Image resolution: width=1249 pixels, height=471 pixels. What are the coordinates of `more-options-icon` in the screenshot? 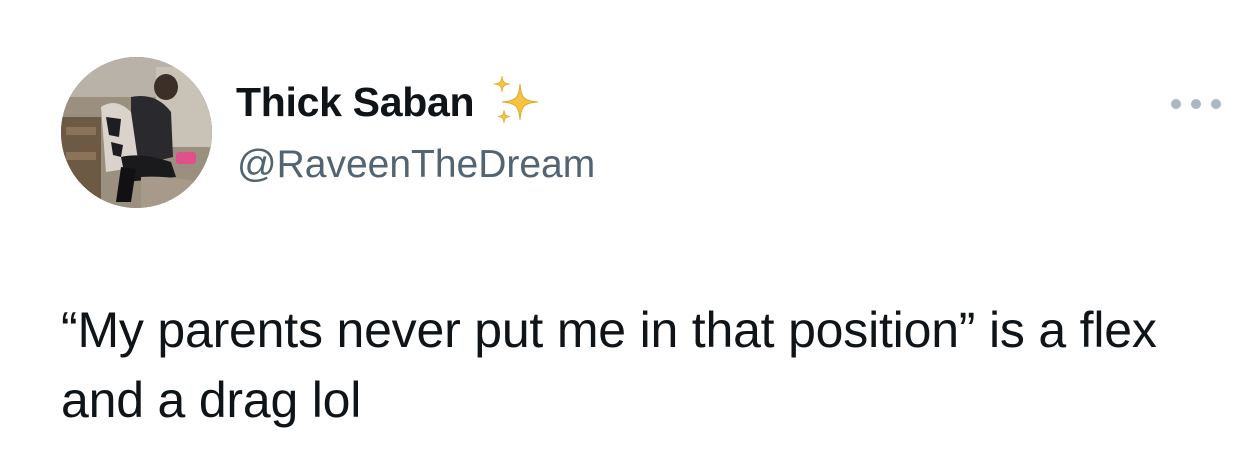 It's located at (1196, 104).